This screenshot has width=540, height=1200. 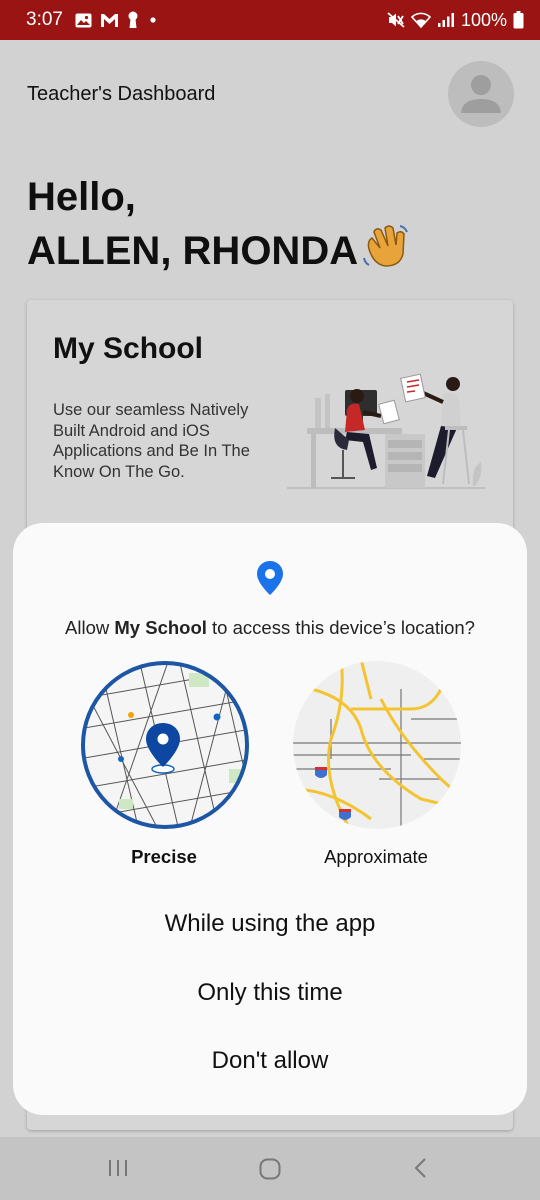 What do you see at coordinates (340, 627) in the screenshot?
I see `question-suffix: to access this device’s location?` at bounding box center [340, 627].